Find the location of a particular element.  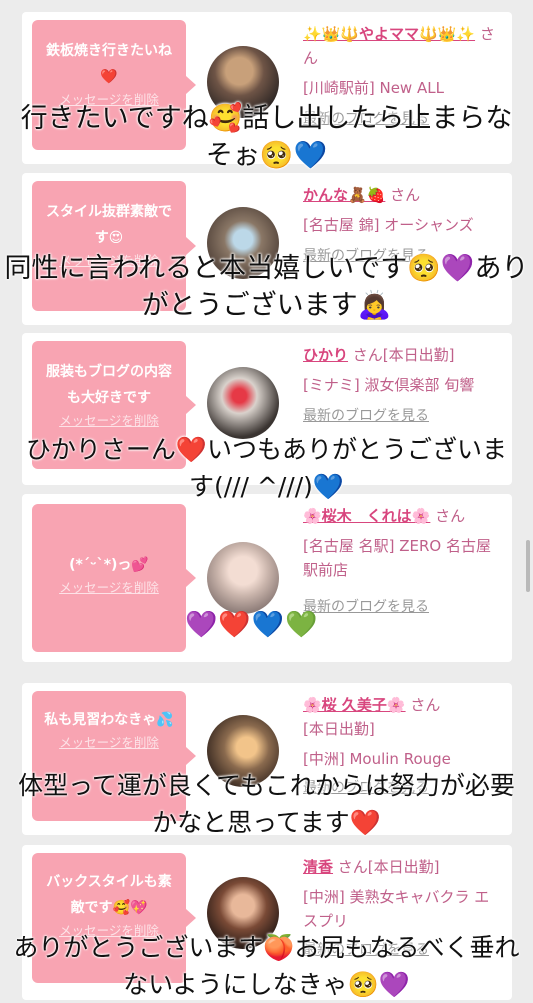

cast-info: ひかり さん[本日出勤] [ミナミ] 淑女倶楽部 旬響 最新のブログを見る is located at coordinates (403, 385).